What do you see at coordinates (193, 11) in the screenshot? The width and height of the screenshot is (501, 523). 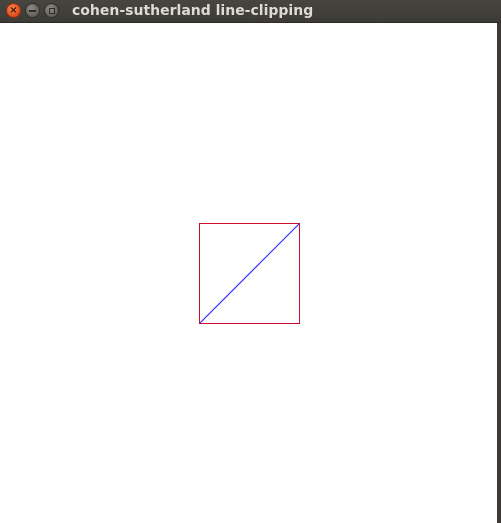 I see `window-title: cohen-sutherland line-clipping` at bounding box center [193, 11].